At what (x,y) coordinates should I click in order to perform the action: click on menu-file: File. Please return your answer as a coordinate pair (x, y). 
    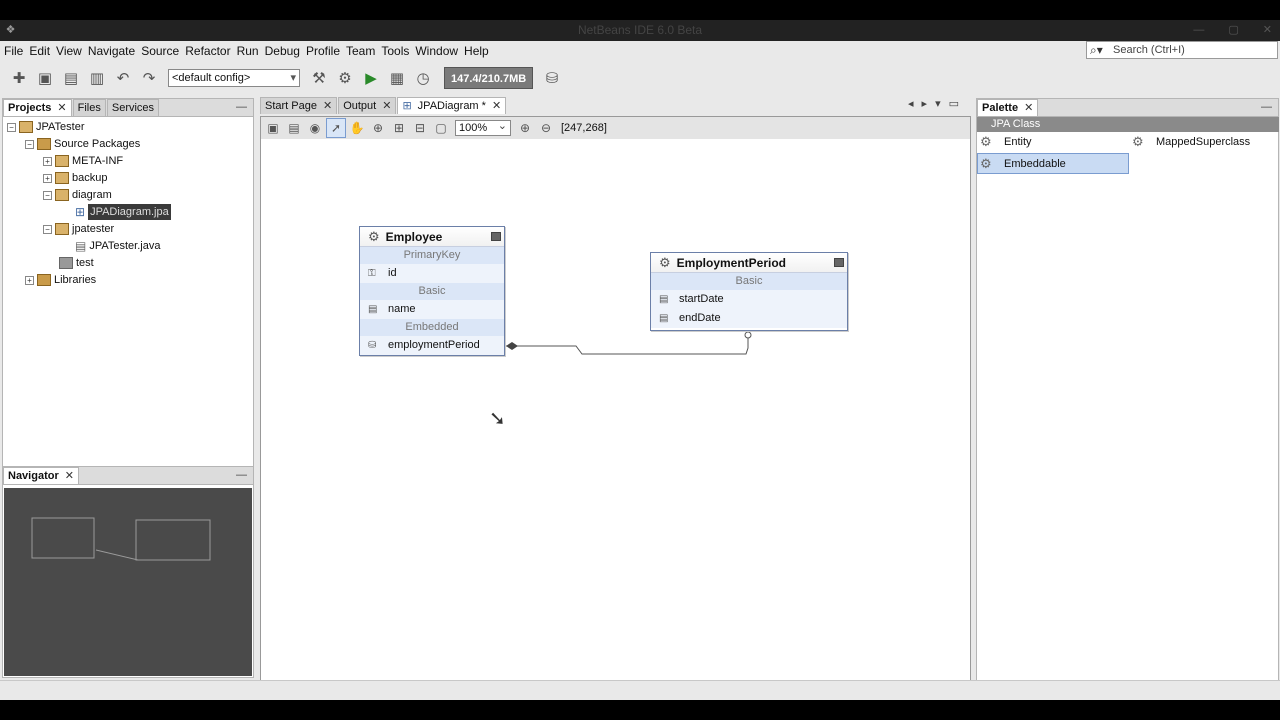
    Looking at the image, I should click on (15, 51).